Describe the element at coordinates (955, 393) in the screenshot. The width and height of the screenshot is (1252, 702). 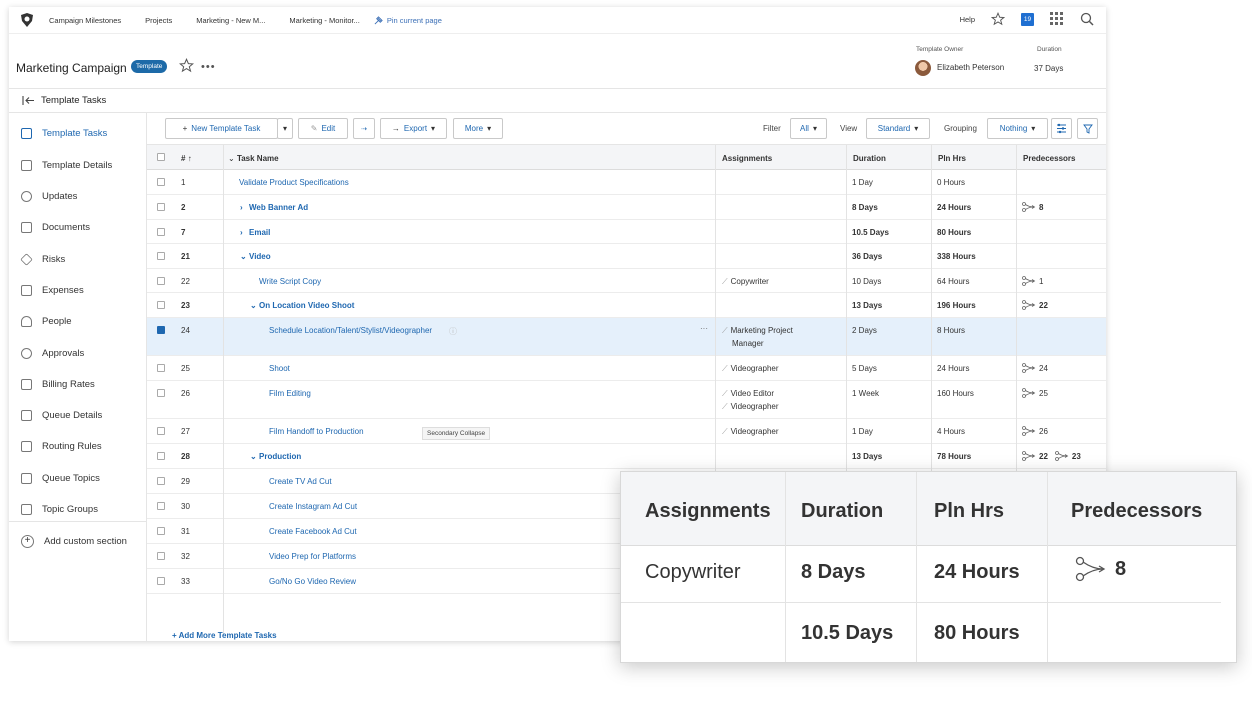
I see `plnhrs-cell: 160 Hours` at that location.